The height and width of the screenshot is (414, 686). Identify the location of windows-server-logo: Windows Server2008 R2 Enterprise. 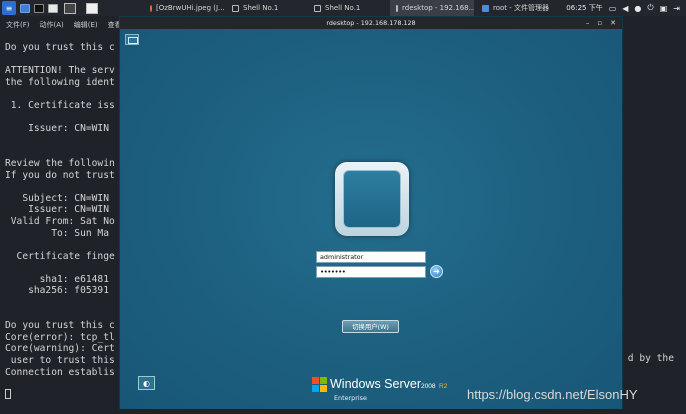
(382, 389).